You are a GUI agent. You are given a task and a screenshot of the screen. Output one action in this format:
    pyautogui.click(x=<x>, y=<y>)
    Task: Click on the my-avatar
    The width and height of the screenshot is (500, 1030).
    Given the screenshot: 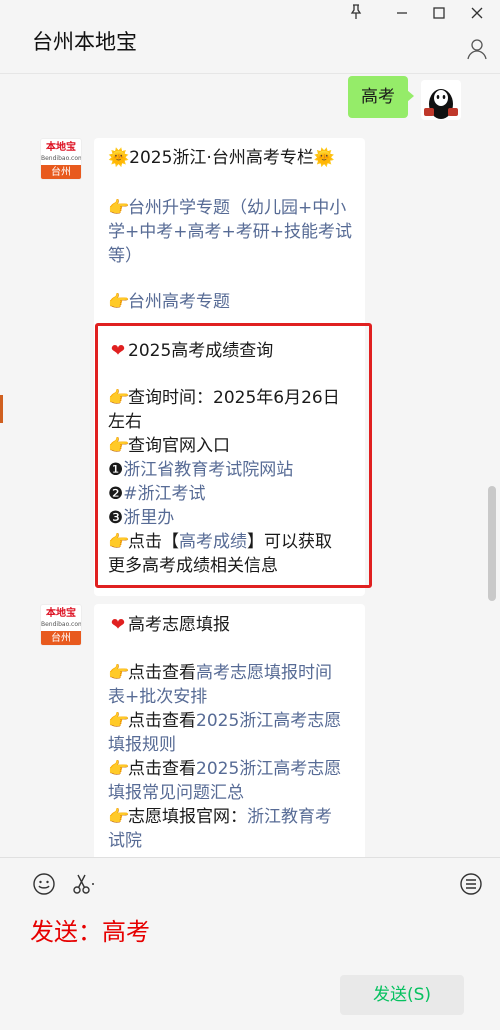 What is the action you would take?
    pyautogui.click(x=441, y=100)
    